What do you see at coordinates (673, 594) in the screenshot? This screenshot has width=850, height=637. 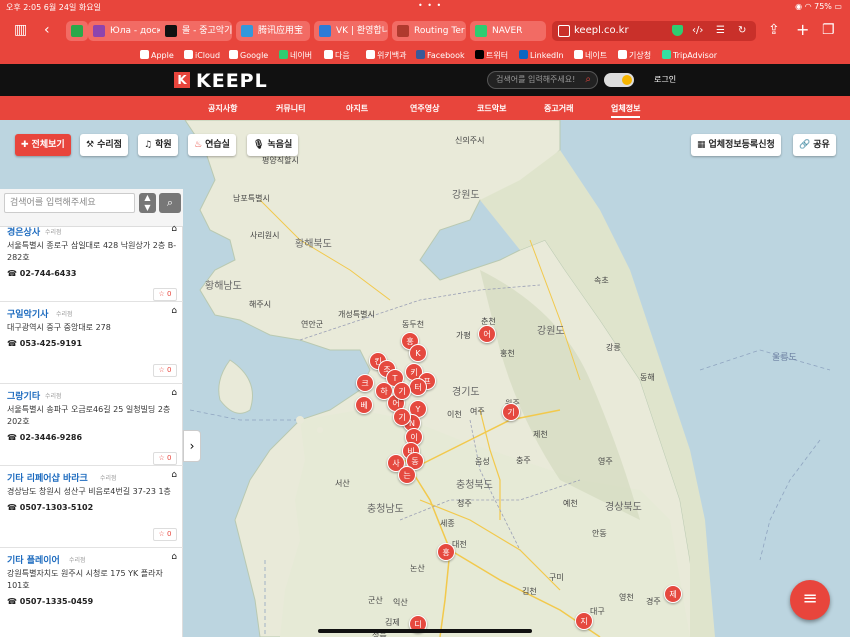 I see `map-marker: 제` at bounding box center [673, 594].